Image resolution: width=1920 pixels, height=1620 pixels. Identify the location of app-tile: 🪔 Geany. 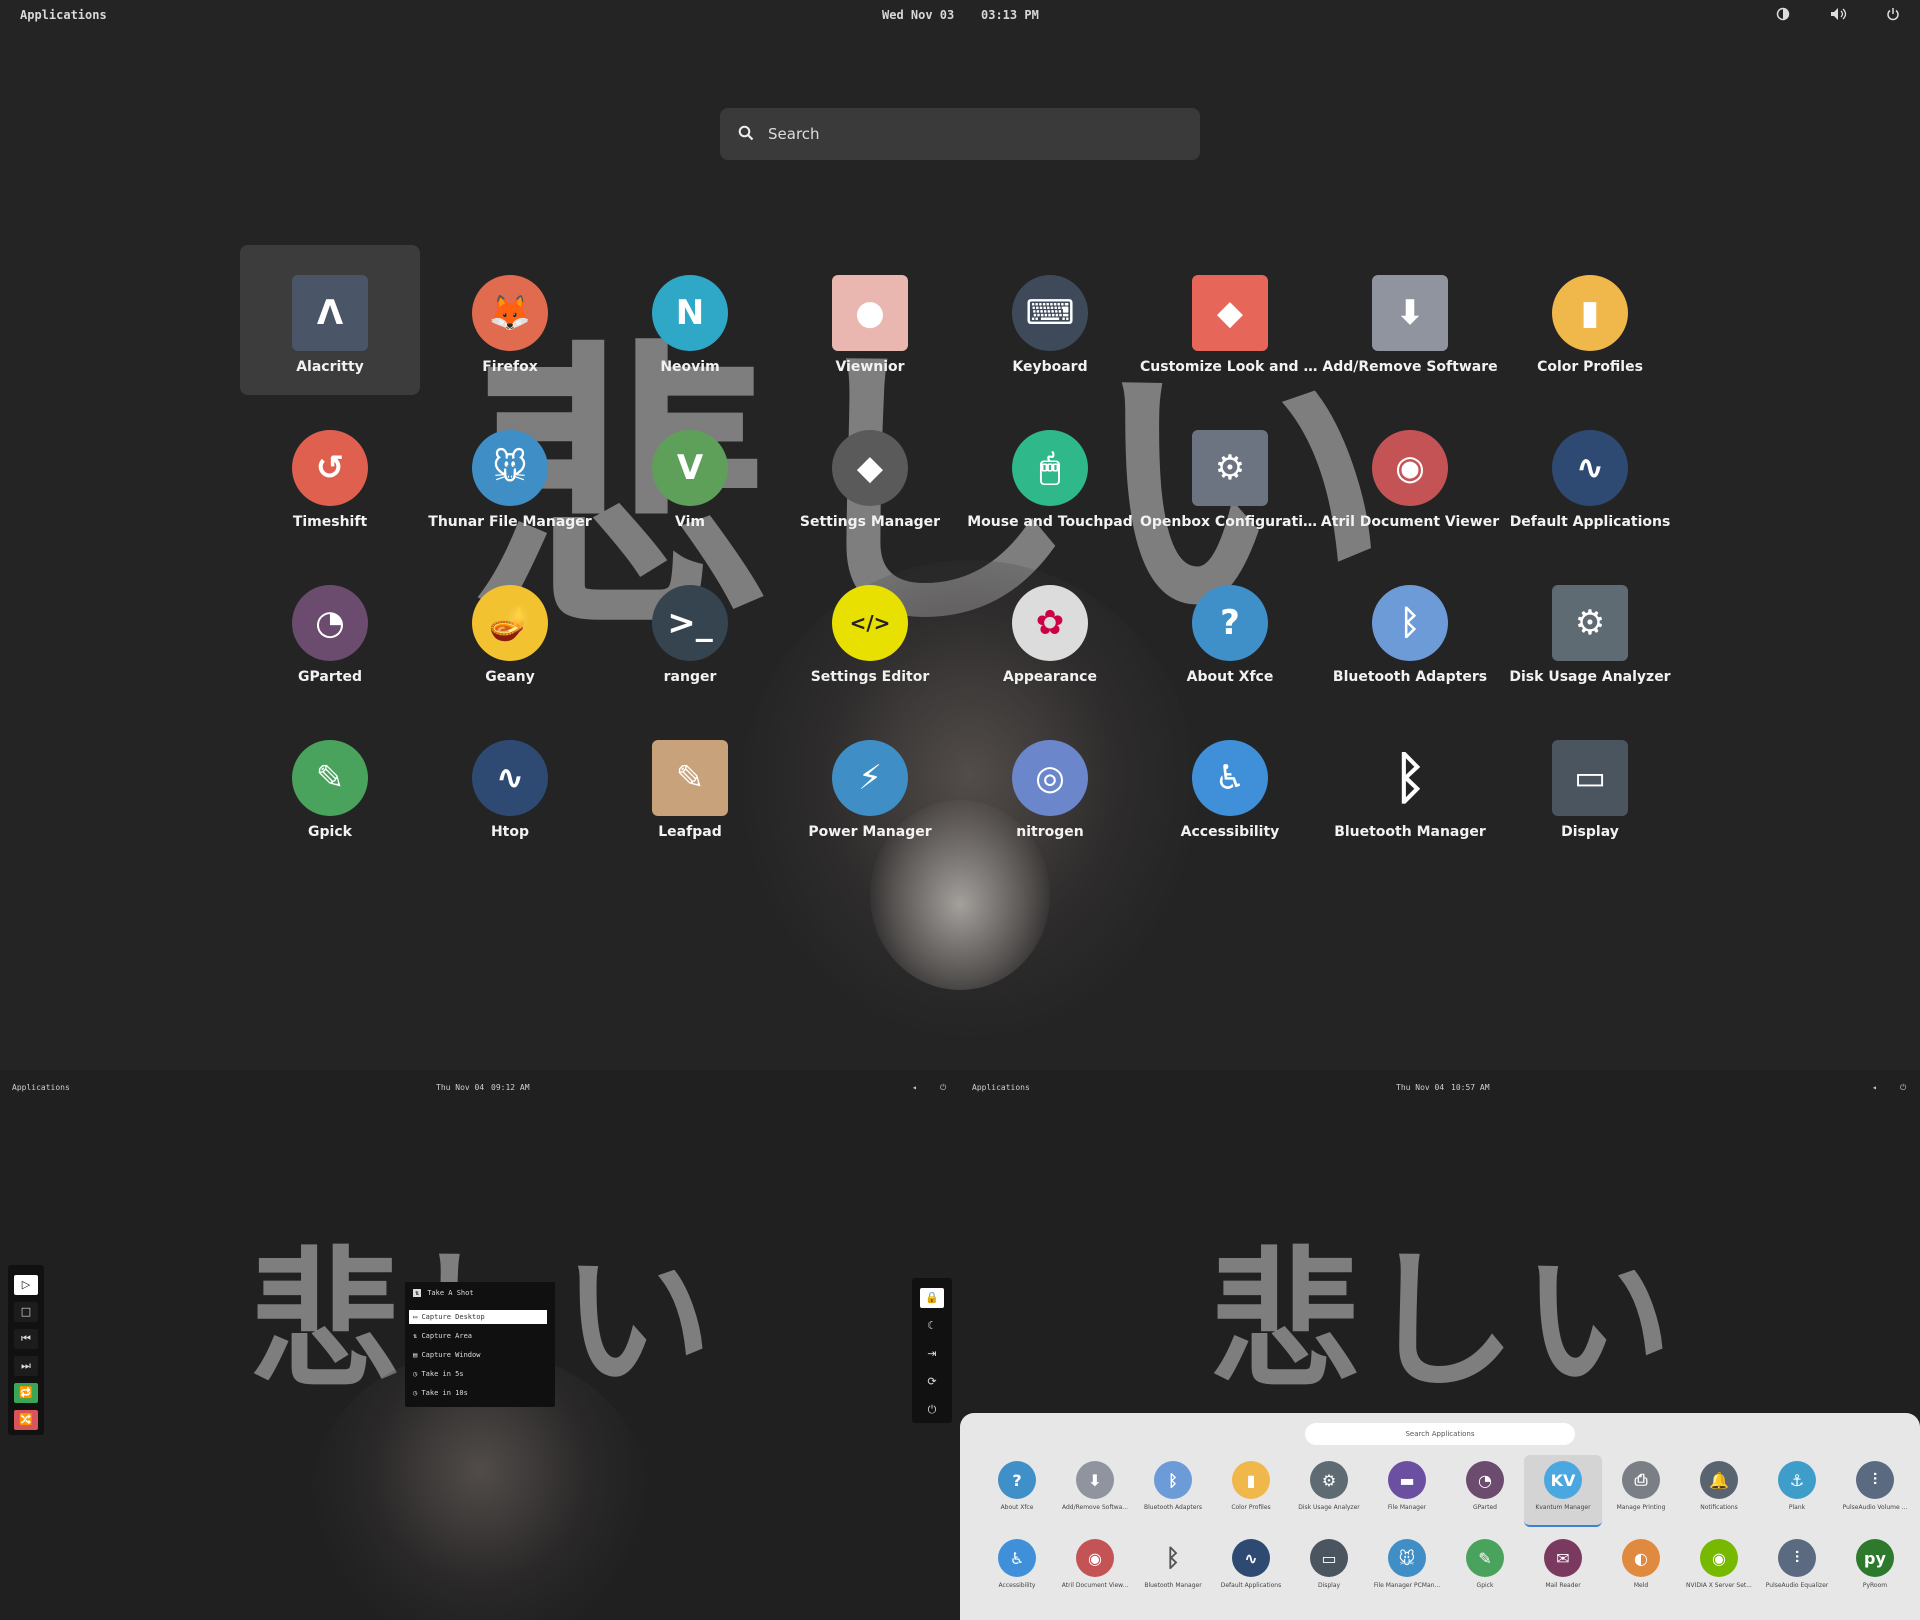
(510, 630).